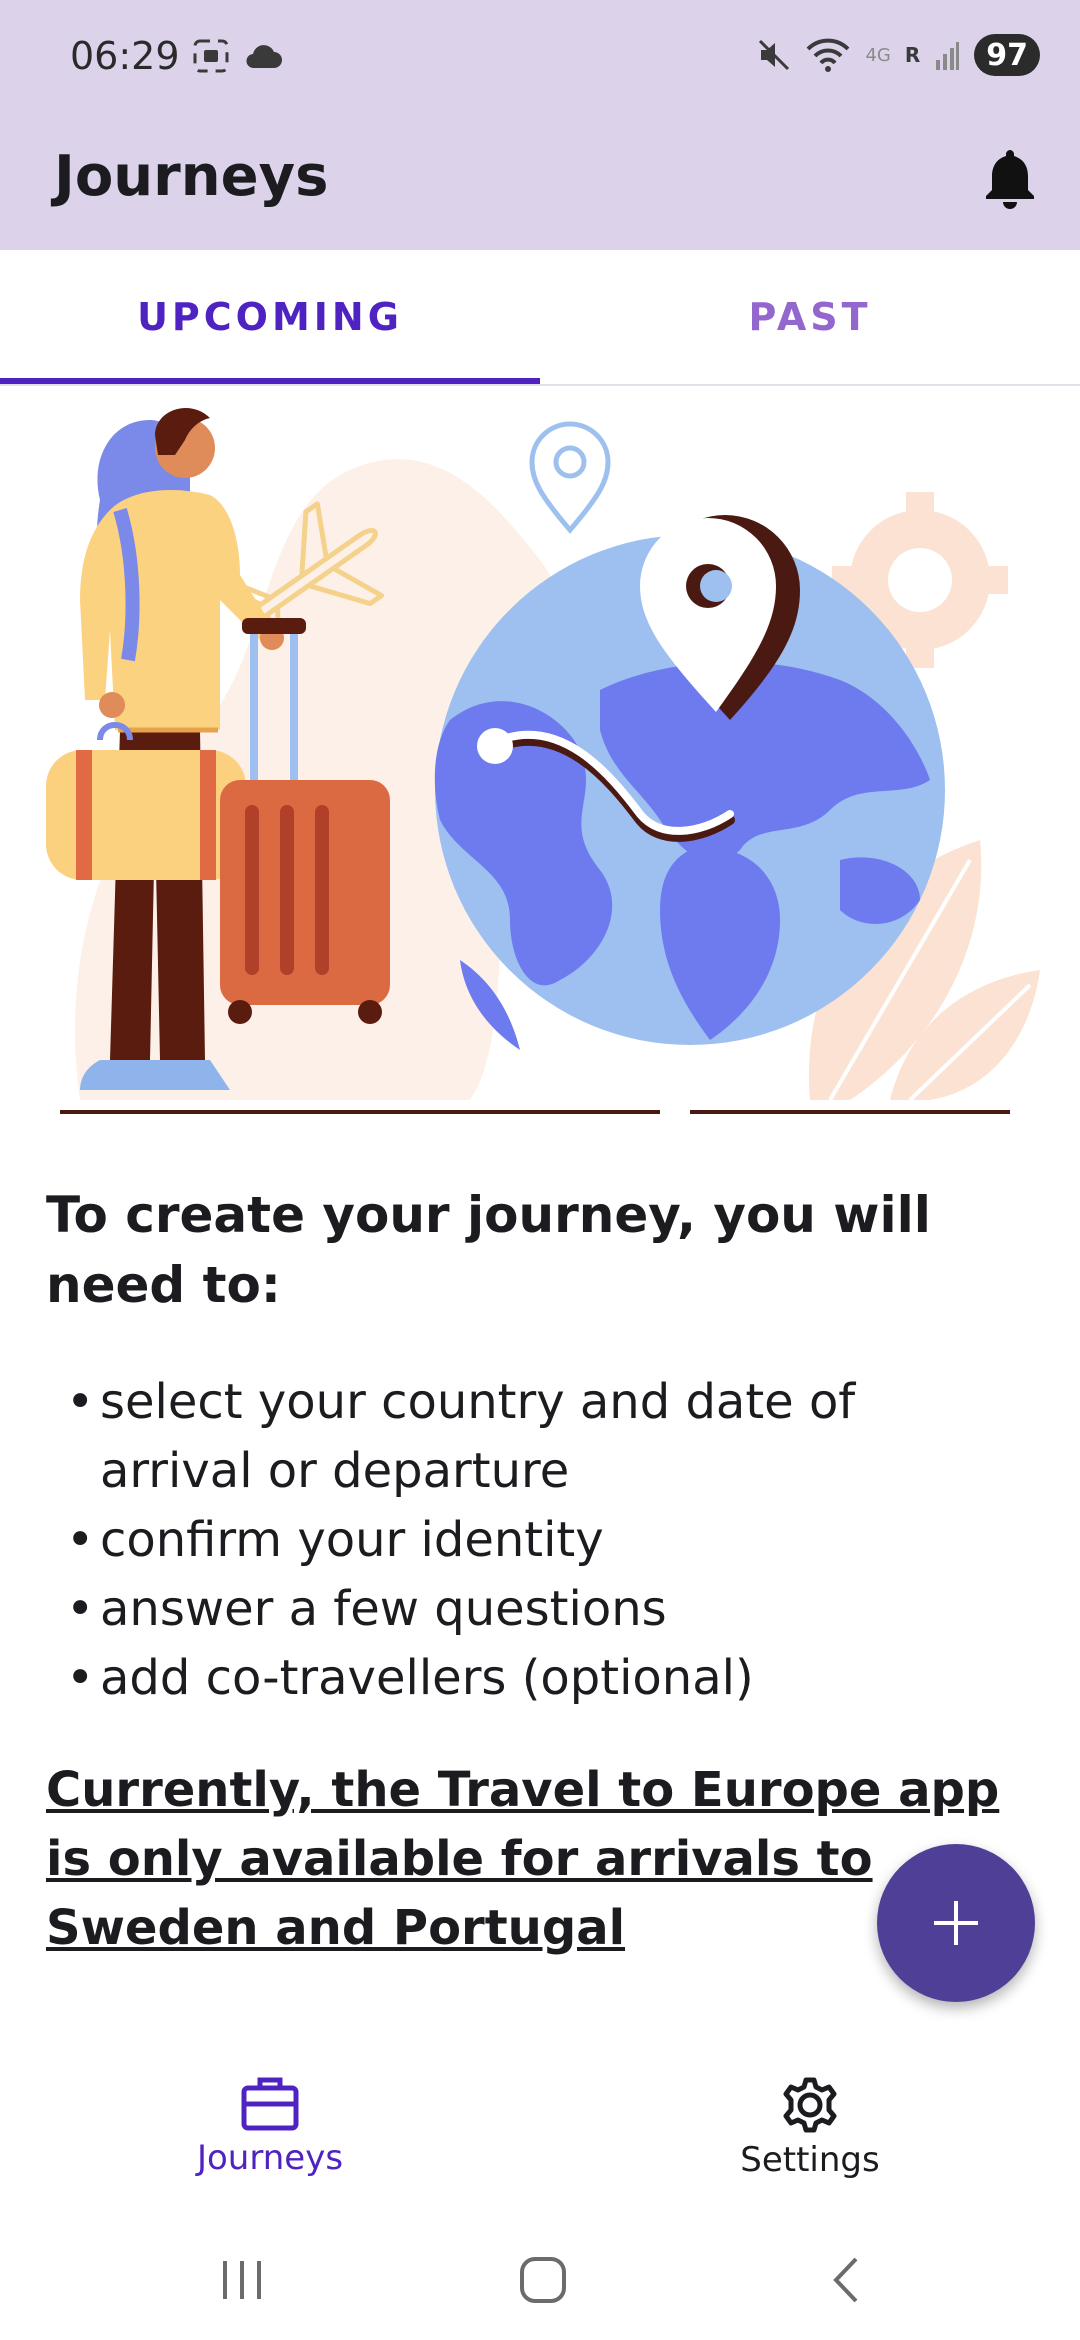  What do you see at coordinates (540, 184) in the screenshot?
I see `app-bar: Journeys` at bounding box center [540, 184].